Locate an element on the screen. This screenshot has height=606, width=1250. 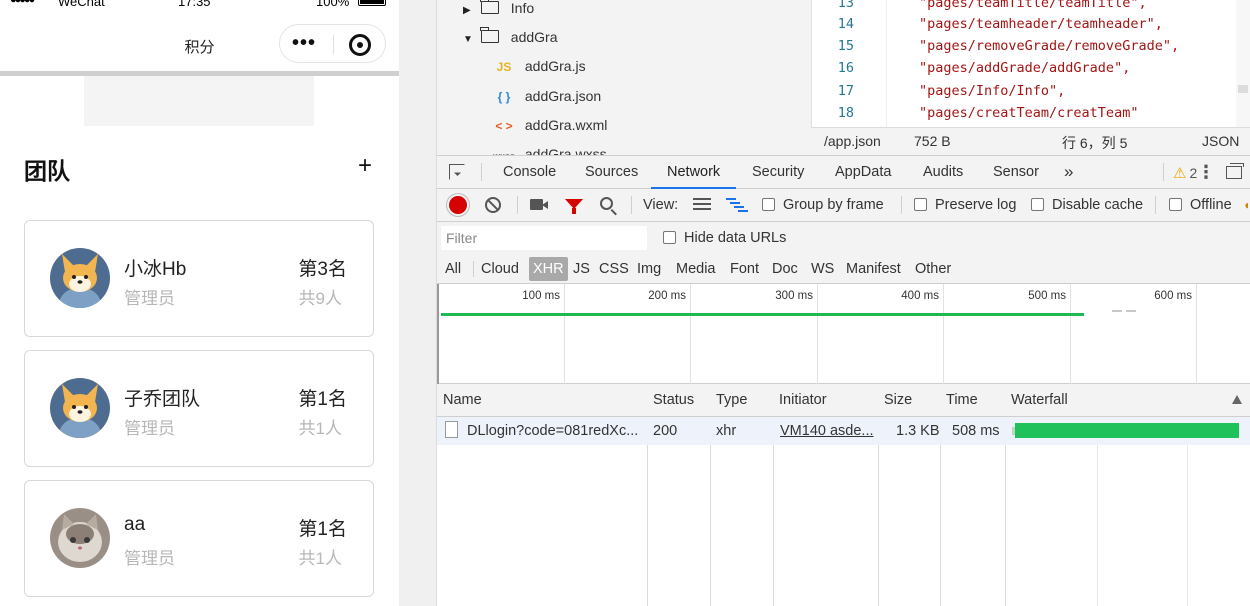
add-team-icon: + is located at coordinates (365, 166).